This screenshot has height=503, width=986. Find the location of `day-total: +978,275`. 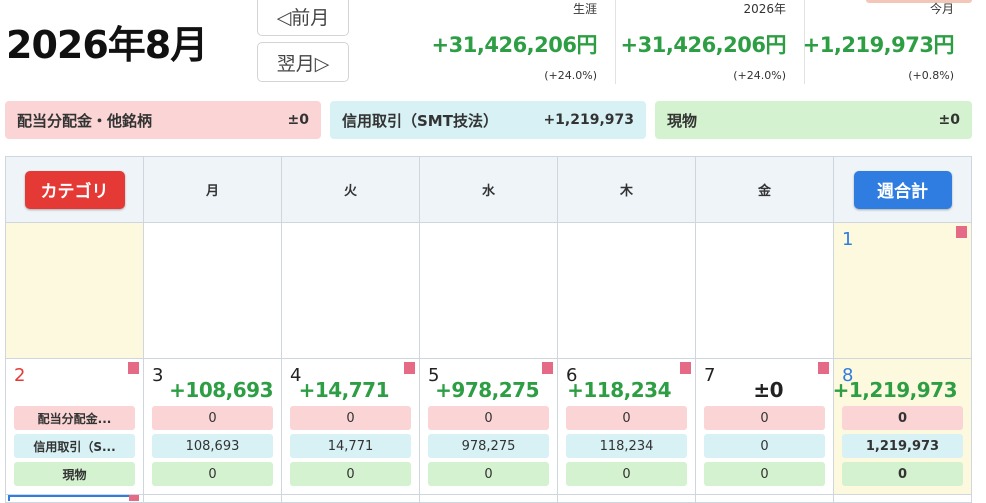

day-total: +978,275 is located at coordinates (487, 390).